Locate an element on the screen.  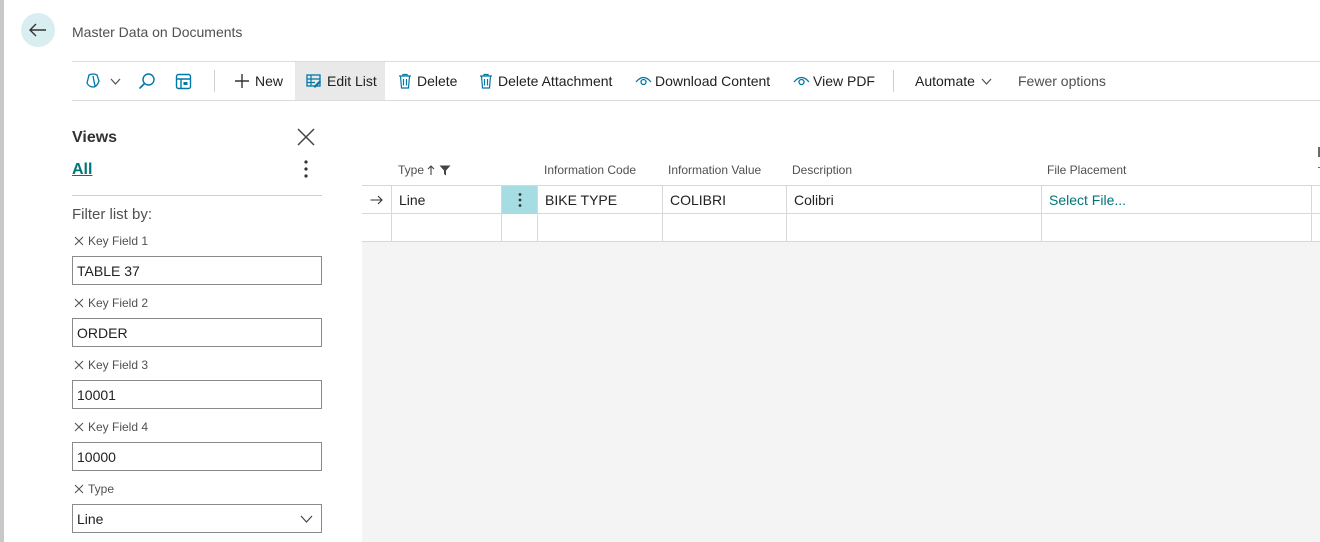
delete-attachment-button: Delete Attachment is located at coordinates (545, 81).